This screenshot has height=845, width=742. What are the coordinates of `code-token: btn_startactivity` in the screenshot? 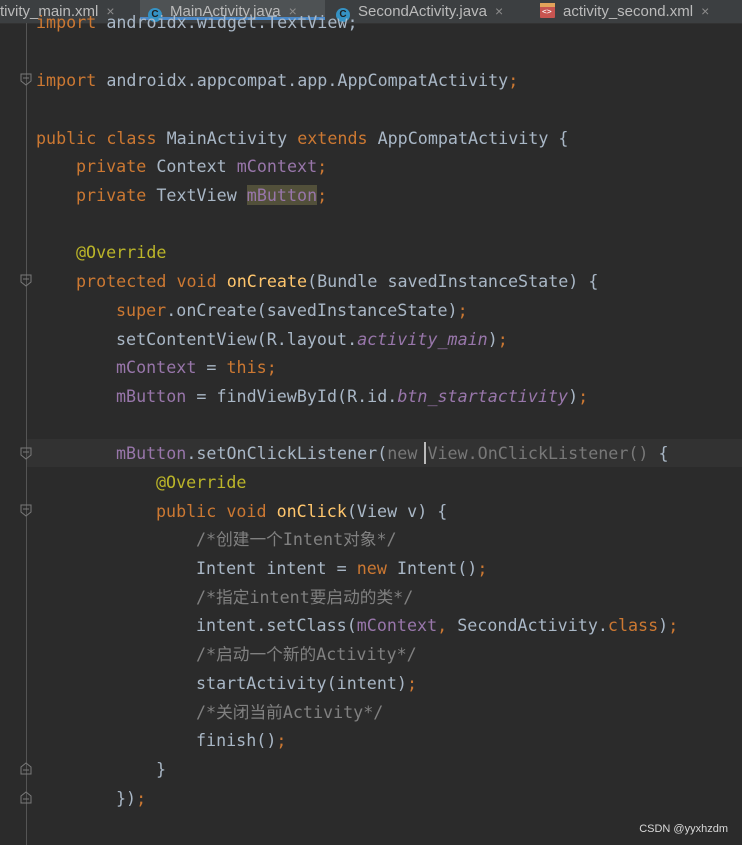 It's located at (483, 396).